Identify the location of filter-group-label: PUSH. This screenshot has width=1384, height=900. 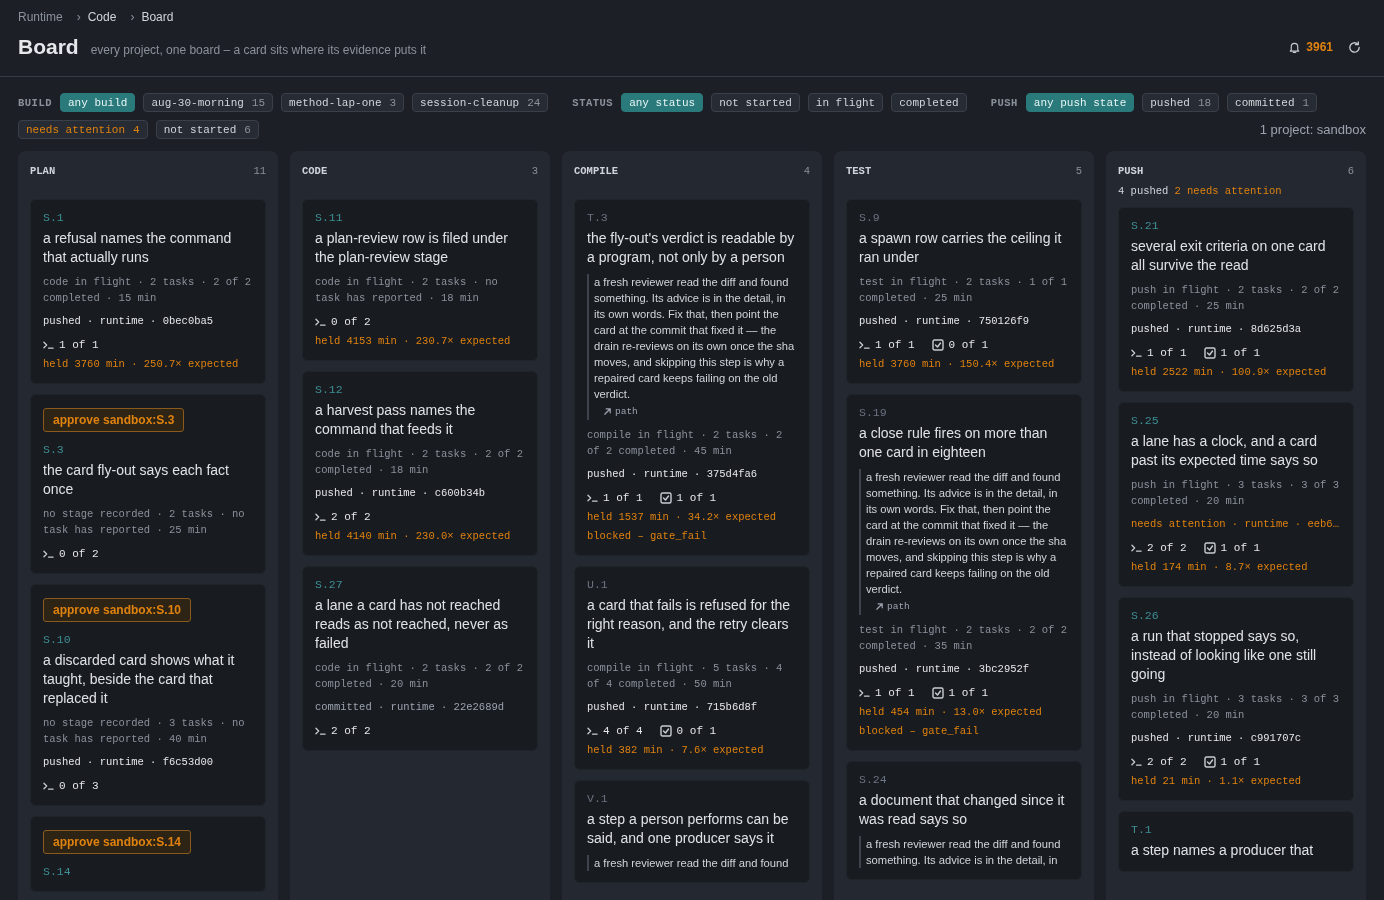
(1004, 102).